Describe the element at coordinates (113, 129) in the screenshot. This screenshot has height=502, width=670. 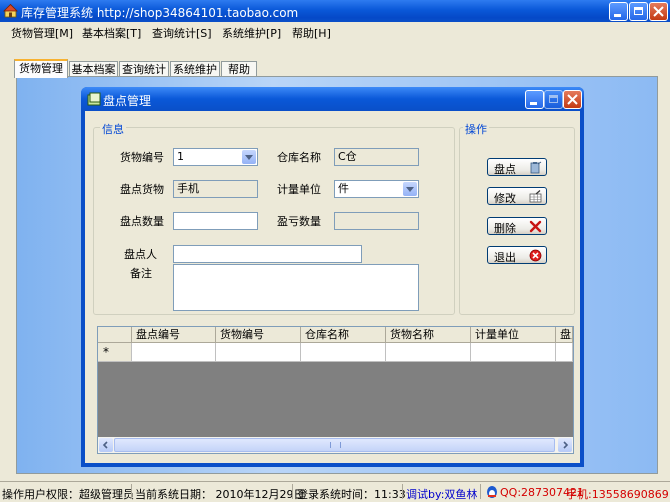
I see `info-group-label: 信息` at that location.